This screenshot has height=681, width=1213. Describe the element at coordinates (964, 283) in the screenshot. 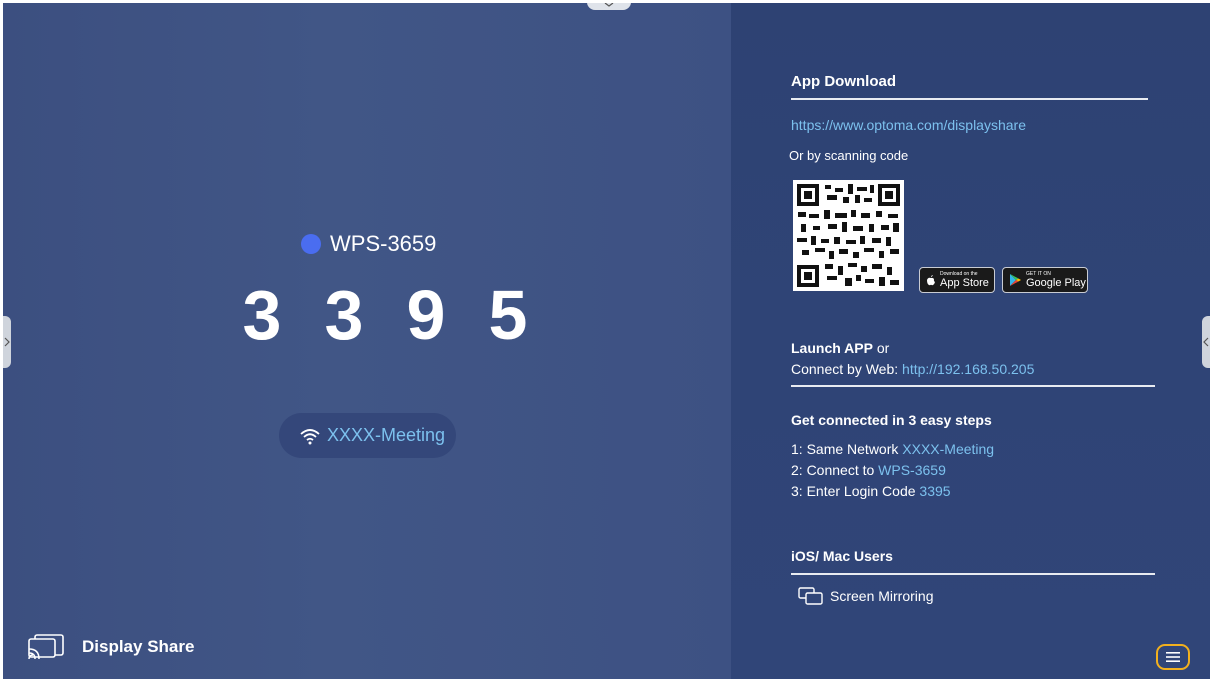

I see `app-store-text: App Store` at that location.